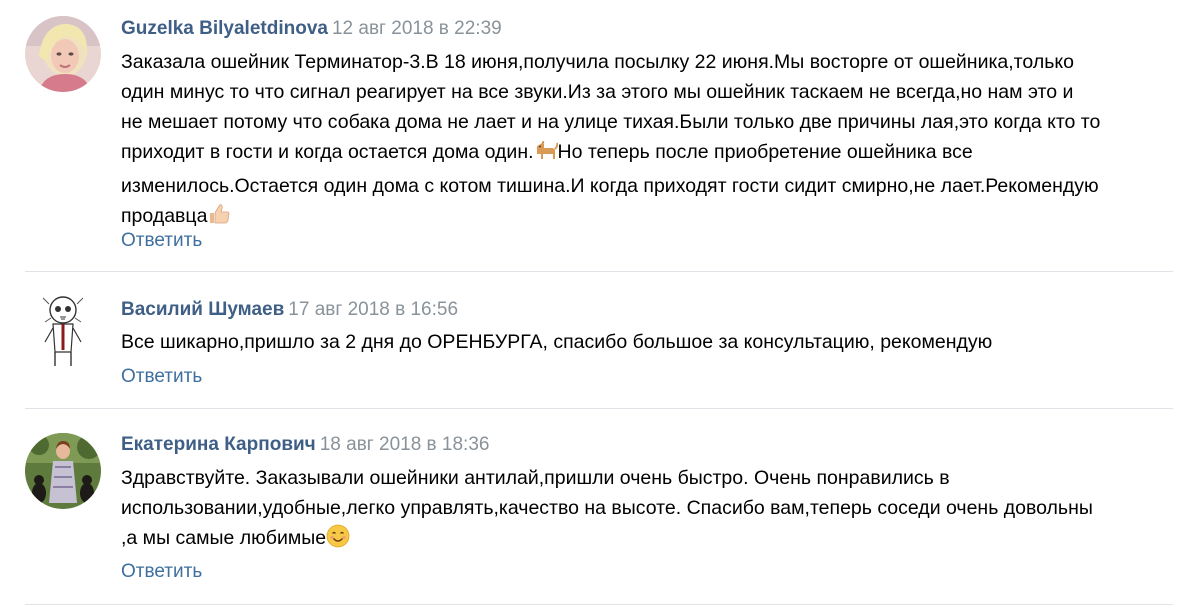 This screenshot has width=1200, height=608. I want to click on smile-emoji-icon, so click(338, 540).